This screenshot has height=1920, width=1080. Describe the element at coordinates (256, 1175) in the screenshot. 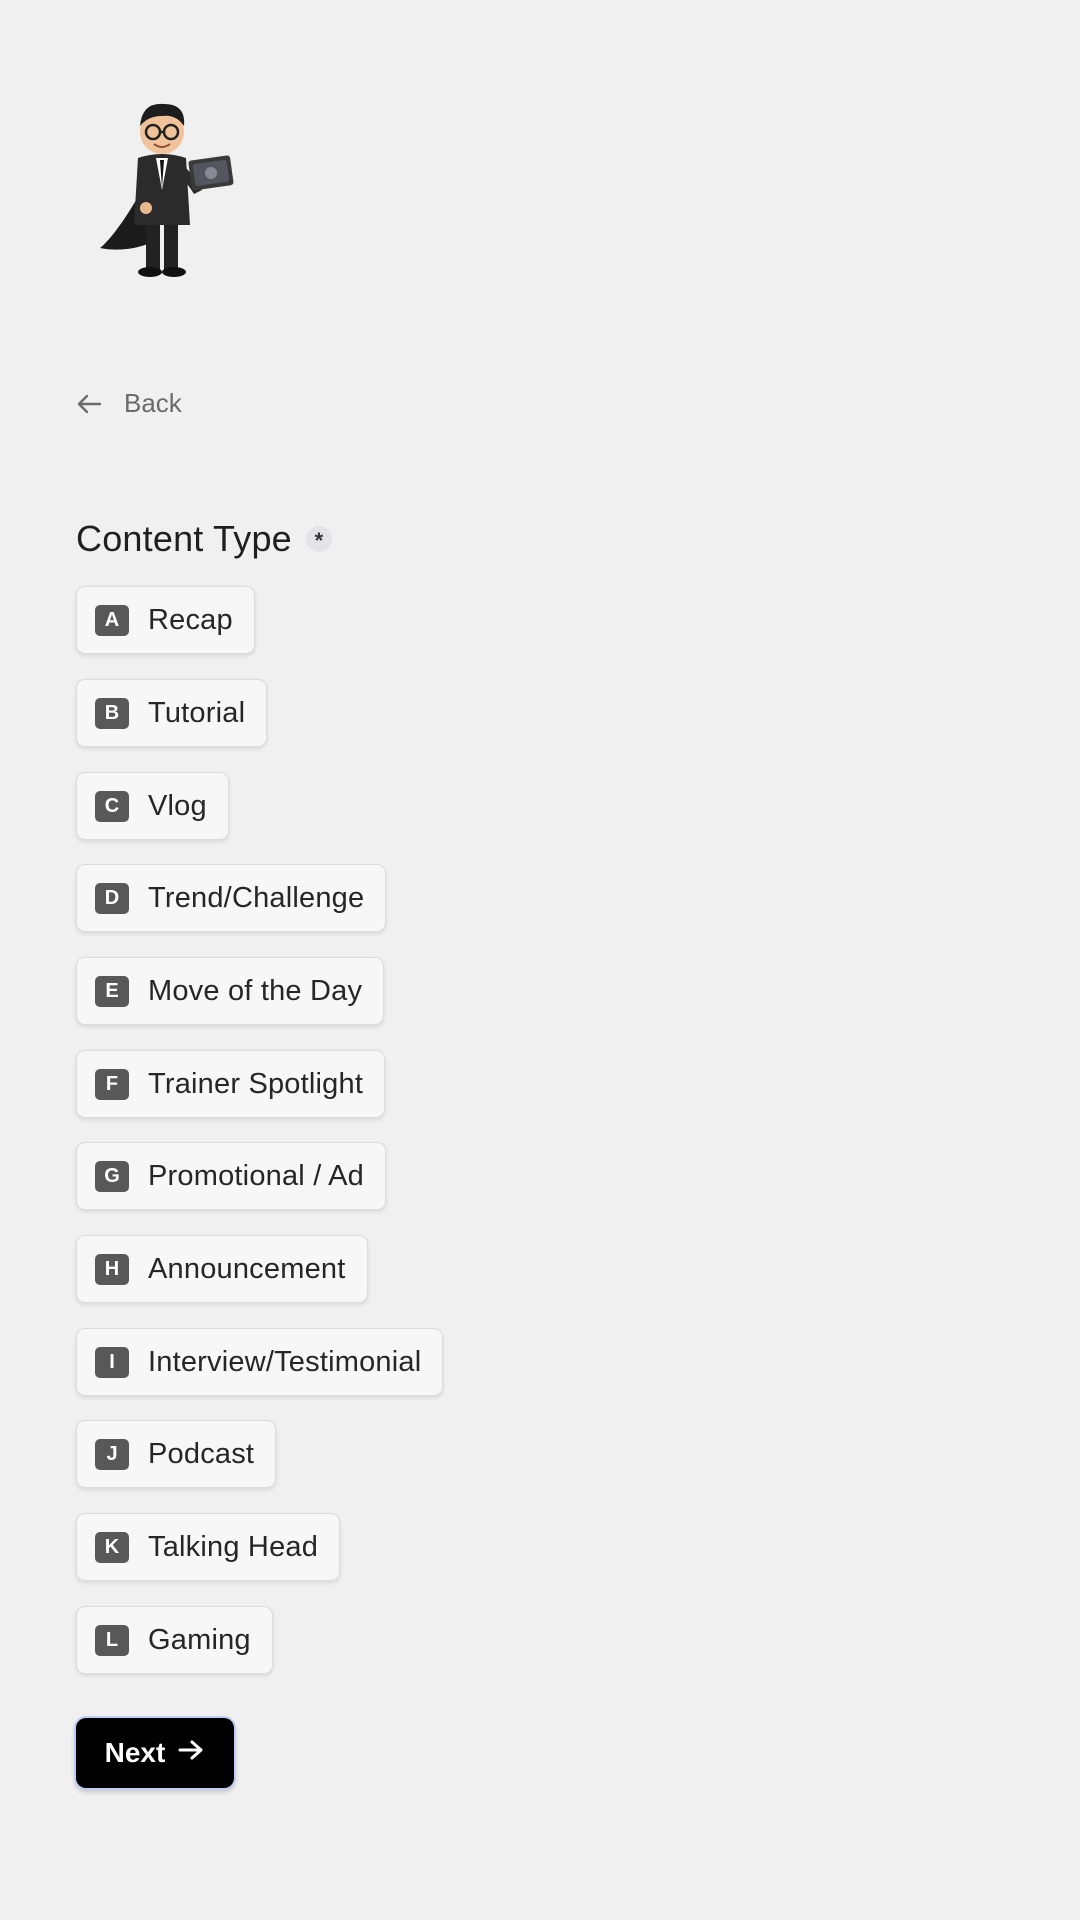

I see `option-label: Promotional / Ad` at that location.